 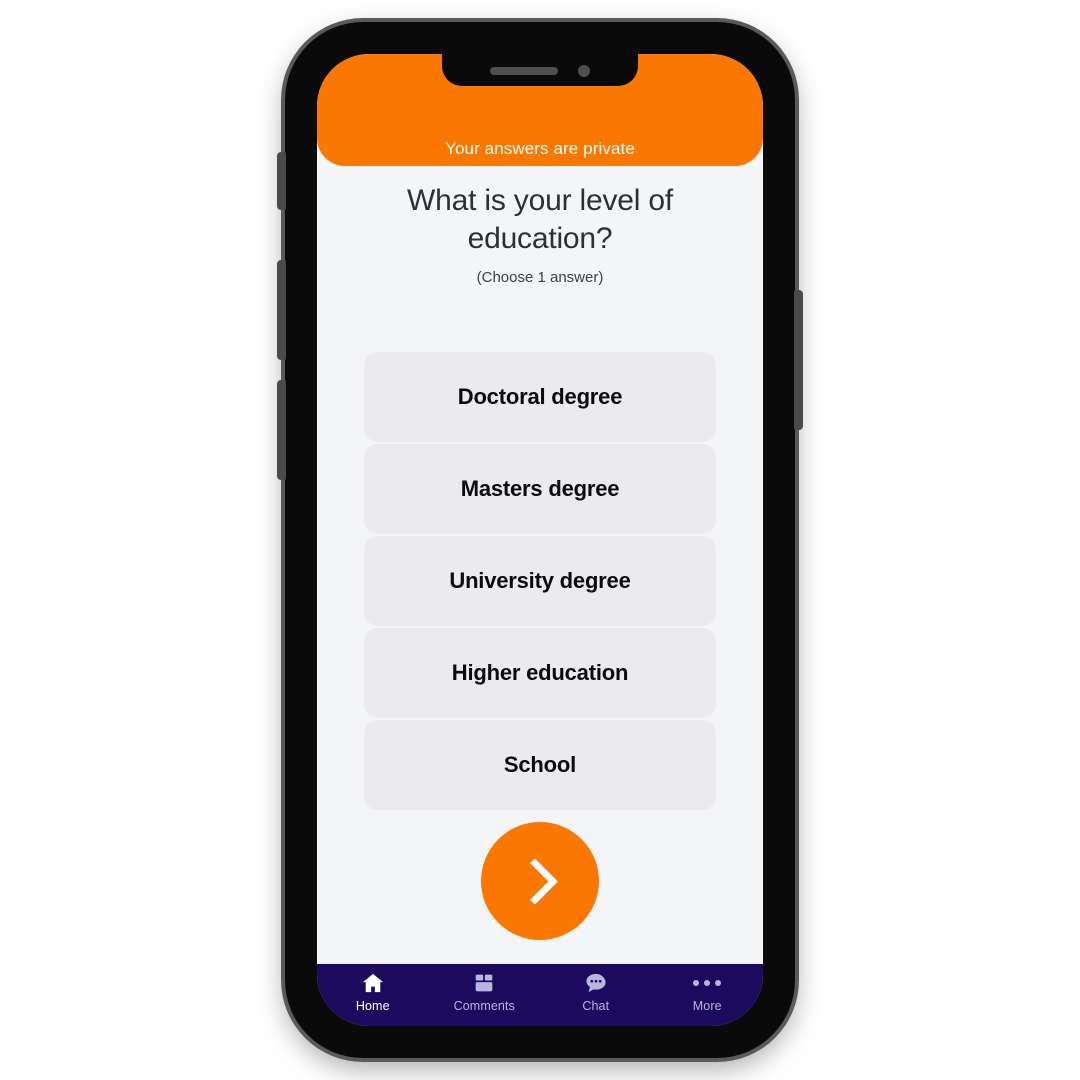 What do you see at coordinates (281, 430) in the screenshot?
I see `volume-down-button` at bounding box center [281, 430].